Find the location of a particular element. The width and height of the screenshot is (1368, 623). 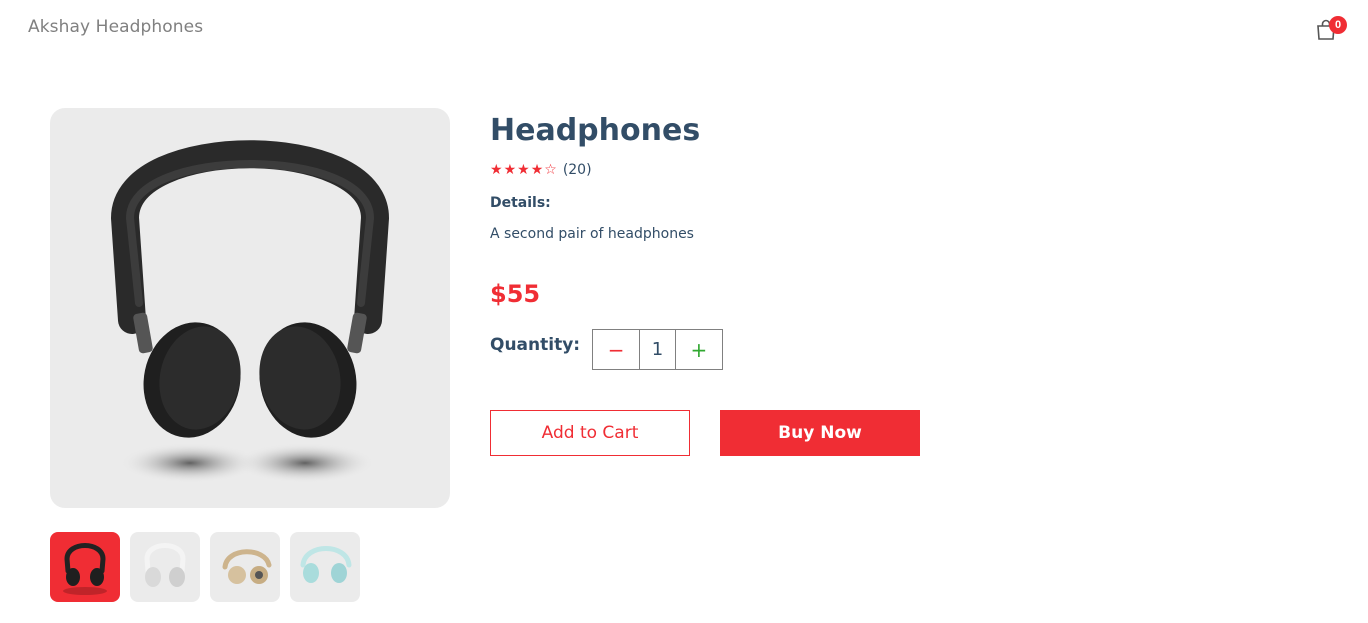

product-rating: ★ ★ ★ ★ ☆ (20) is located at coordinates (541, 170).